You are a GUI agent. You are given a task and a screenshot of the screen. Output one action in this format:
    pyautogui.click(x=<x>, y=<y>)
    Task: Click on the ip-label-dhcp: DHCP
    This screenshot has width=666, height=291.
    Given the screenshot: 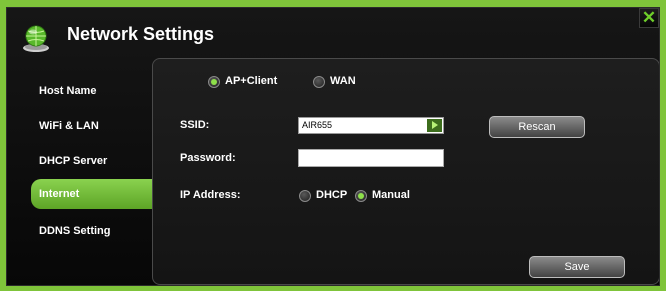 What is the action you would take?
    pyautogui.click(x=332, y=195)
    